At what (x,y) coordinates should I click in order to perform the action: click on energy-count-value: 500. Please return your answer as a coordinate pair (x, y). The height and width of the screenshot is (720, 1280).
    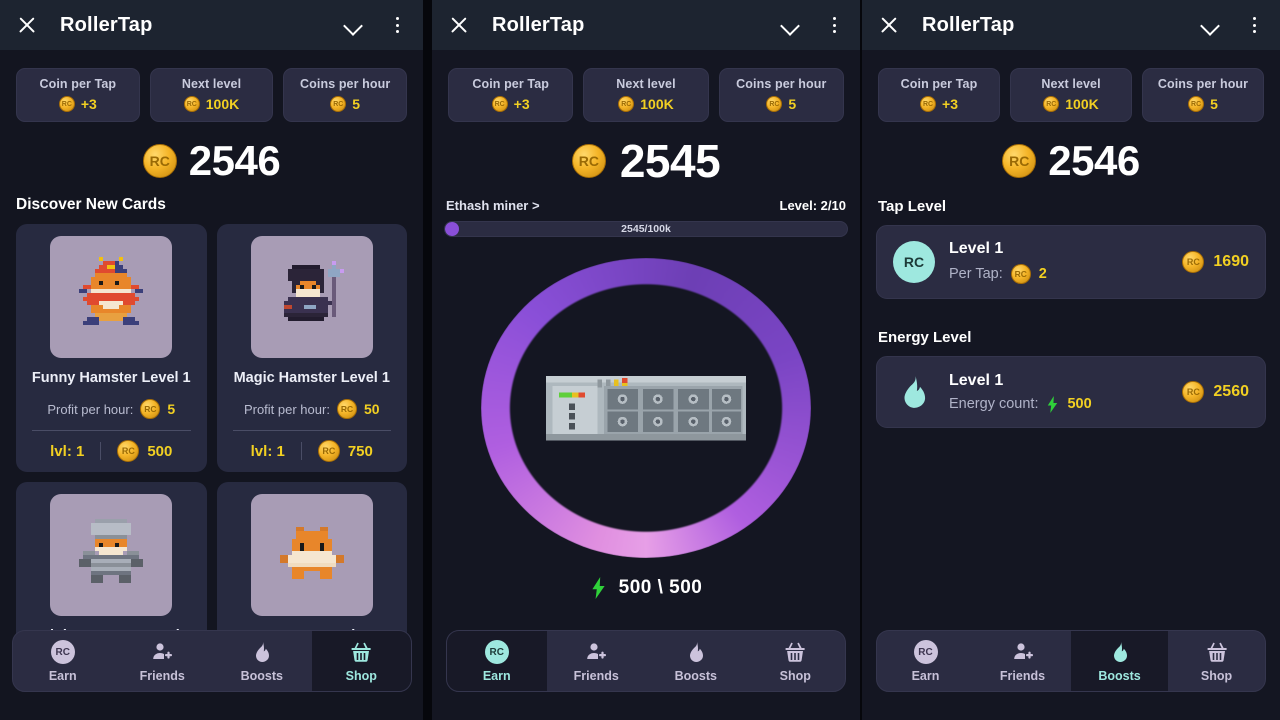
    Looking at the image, I should click on (1079, 404).